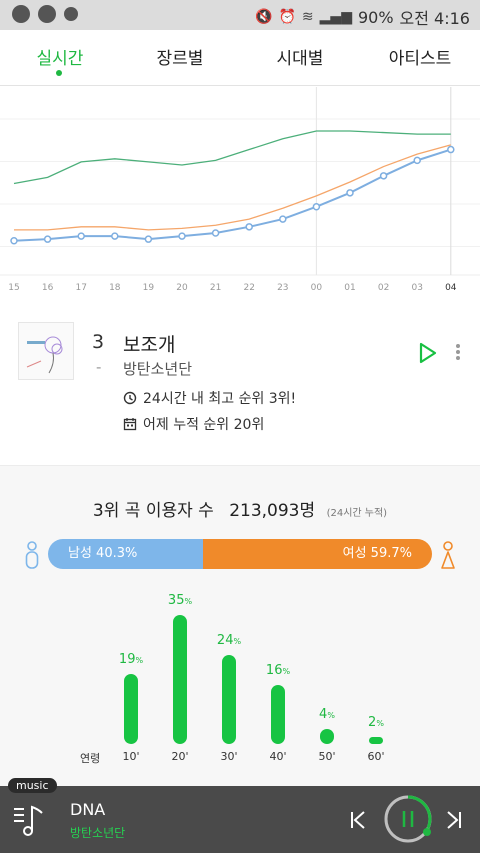 This screenshot has height=853, width=480. Describe the element at coordinates (32, 555) in the screenshot. I see `male-icon` at that location.